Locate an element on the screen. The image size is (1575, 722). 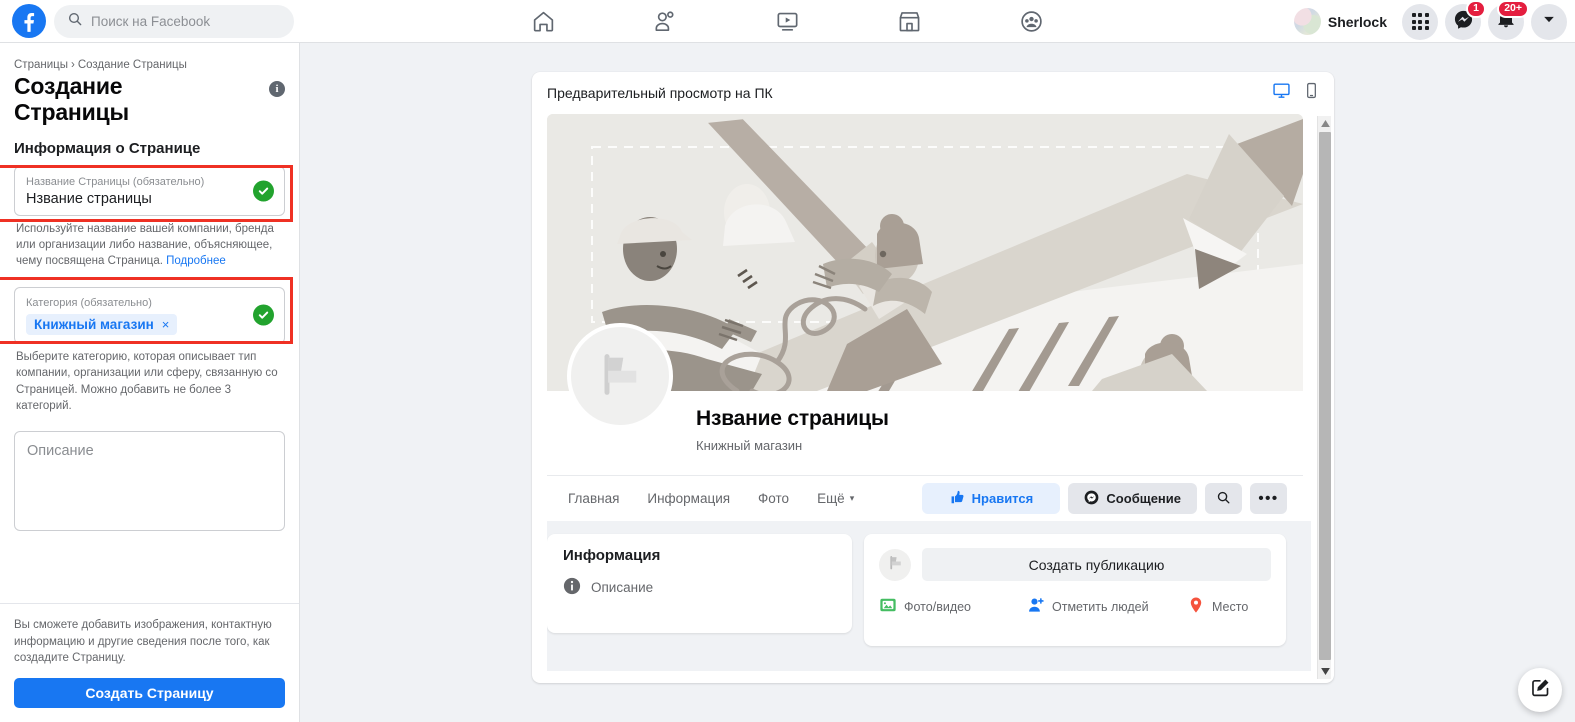
page-title: Создание Страницы is located at coordinates (71, 99).